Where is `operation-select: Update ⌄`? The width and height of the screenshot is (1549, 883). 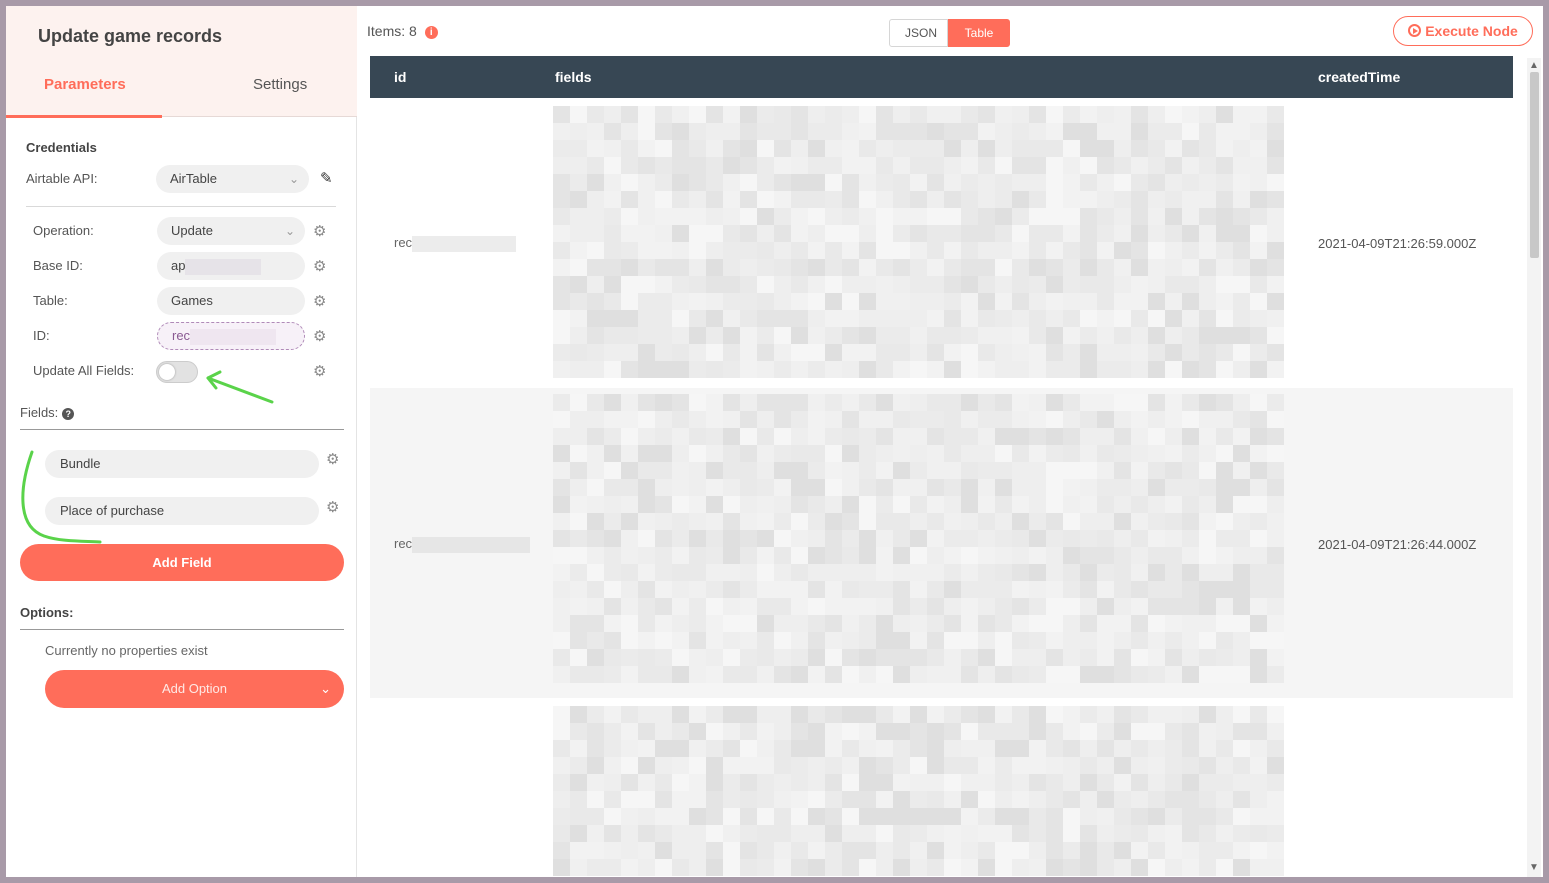 operation-select: Update ⌄ is located at coordinates (231, 231).